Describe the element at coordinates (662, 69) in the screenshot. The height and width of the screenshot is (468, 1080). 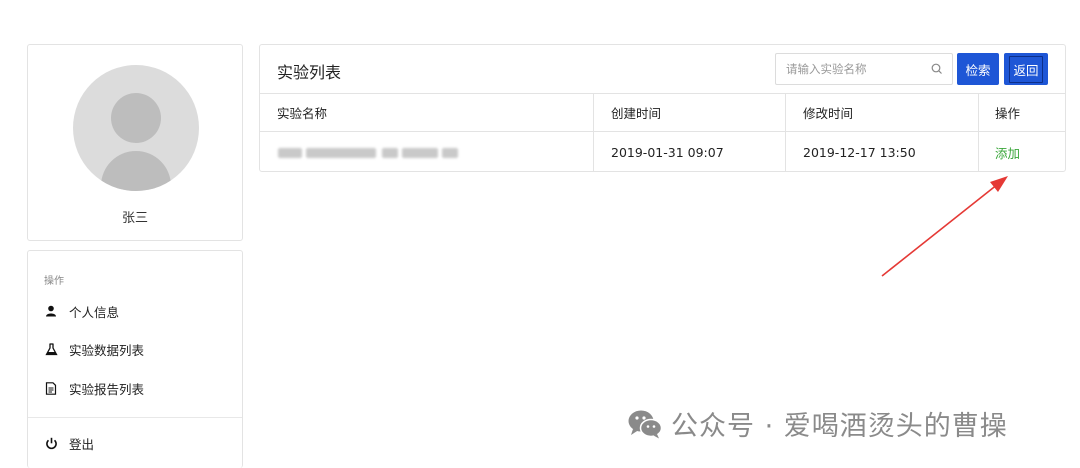
I see `panel-header: 实验列表 检索 返回` at that location.